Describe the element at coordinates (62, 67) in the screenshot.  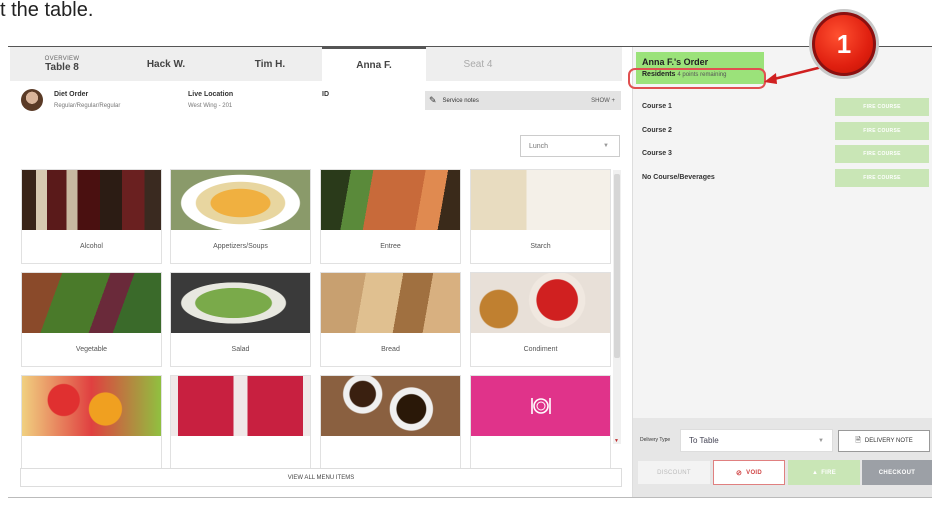
I see `tab-overview-label: Table 8` at that location.